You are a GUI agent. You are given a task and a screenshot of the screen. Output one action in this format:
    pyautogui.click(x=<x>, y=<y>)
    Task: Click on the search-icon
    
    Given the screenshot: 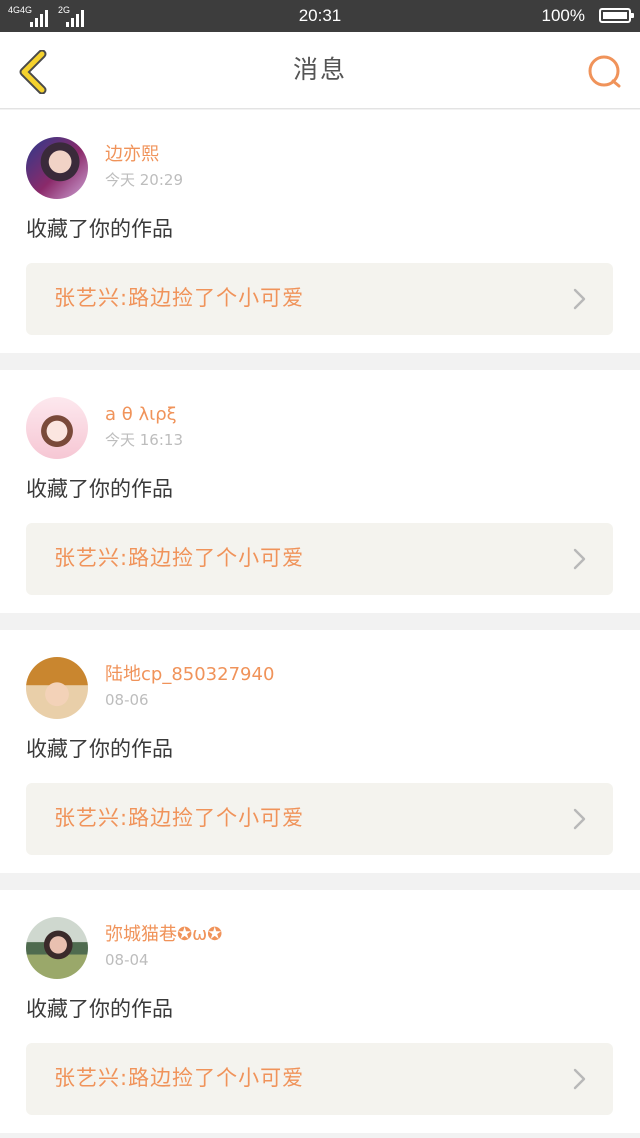 What is the action you would take?
    pyautogui.click(x=604, y=71)
    